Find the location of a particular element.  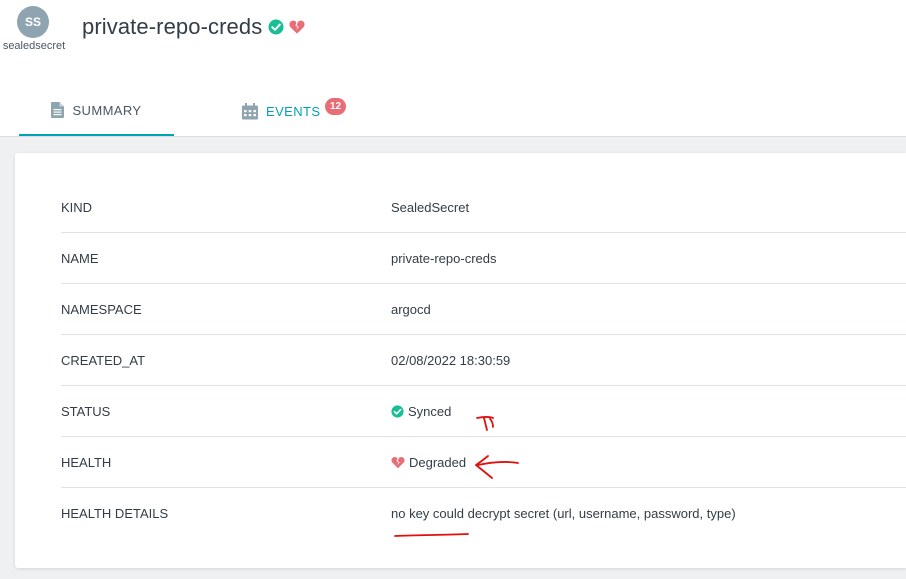

row-key: HEALTH DETAILS is located at coordinates (115, 513).